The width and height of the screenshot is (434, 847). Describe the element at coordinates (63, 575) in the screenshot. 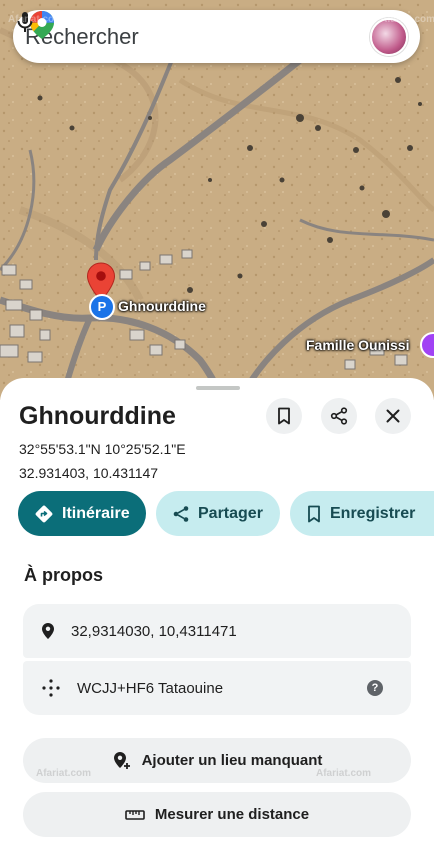

I see `about-heading: À propos` at that location.